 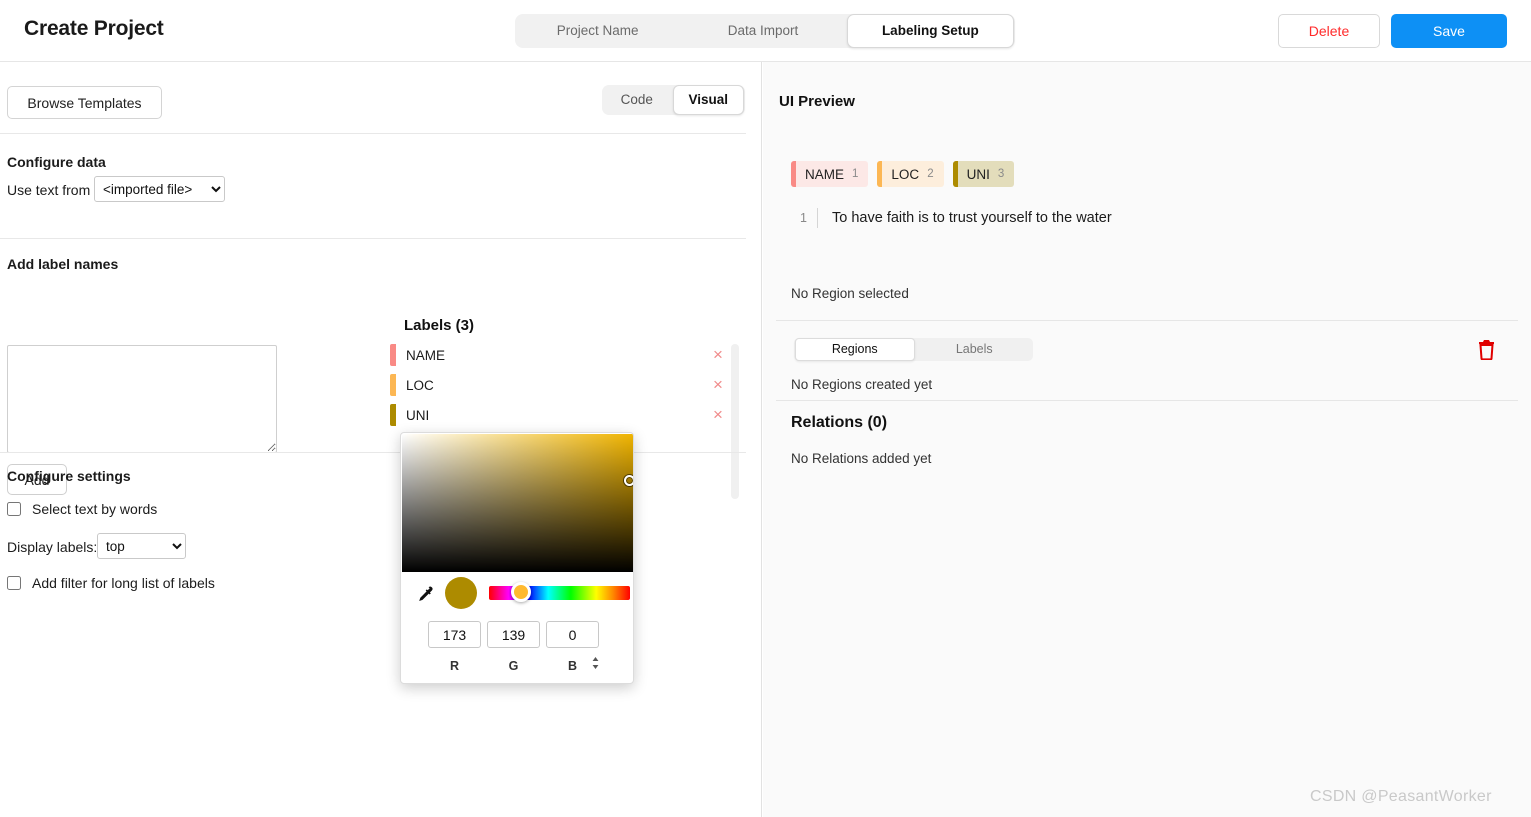 I want to click on use-text-from-label: Use text from, so click(x=49, y=190).